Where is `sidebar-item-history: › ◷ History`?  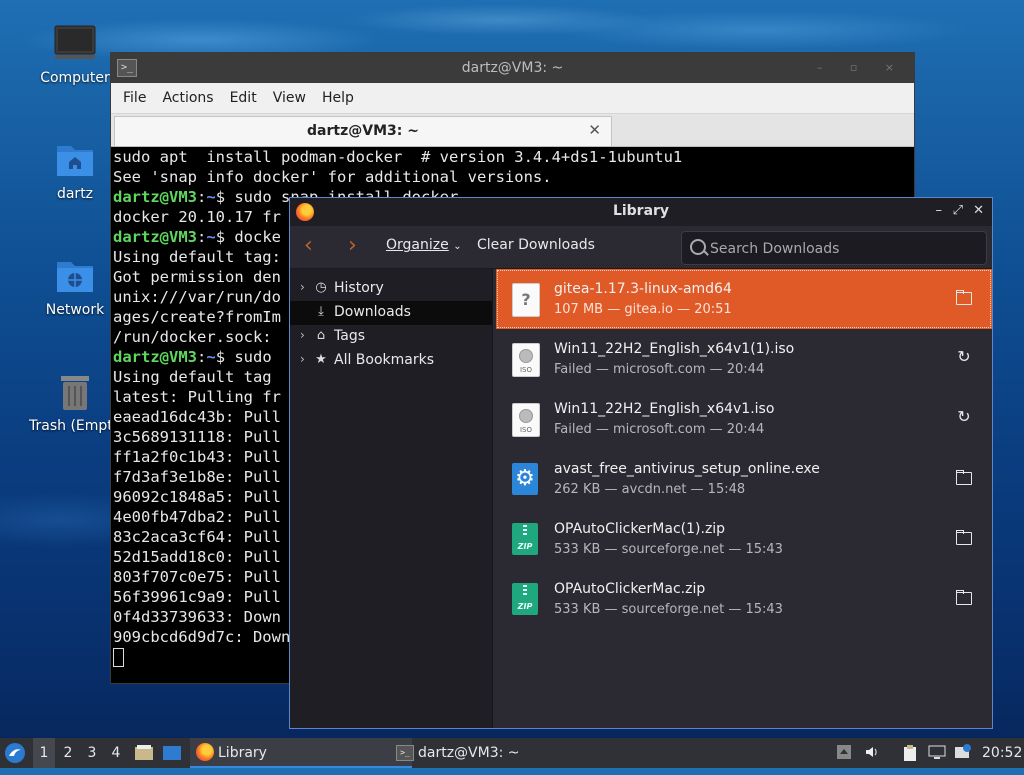 sidebar-item-history: › ◷ History is located at coordinates (391, 289).